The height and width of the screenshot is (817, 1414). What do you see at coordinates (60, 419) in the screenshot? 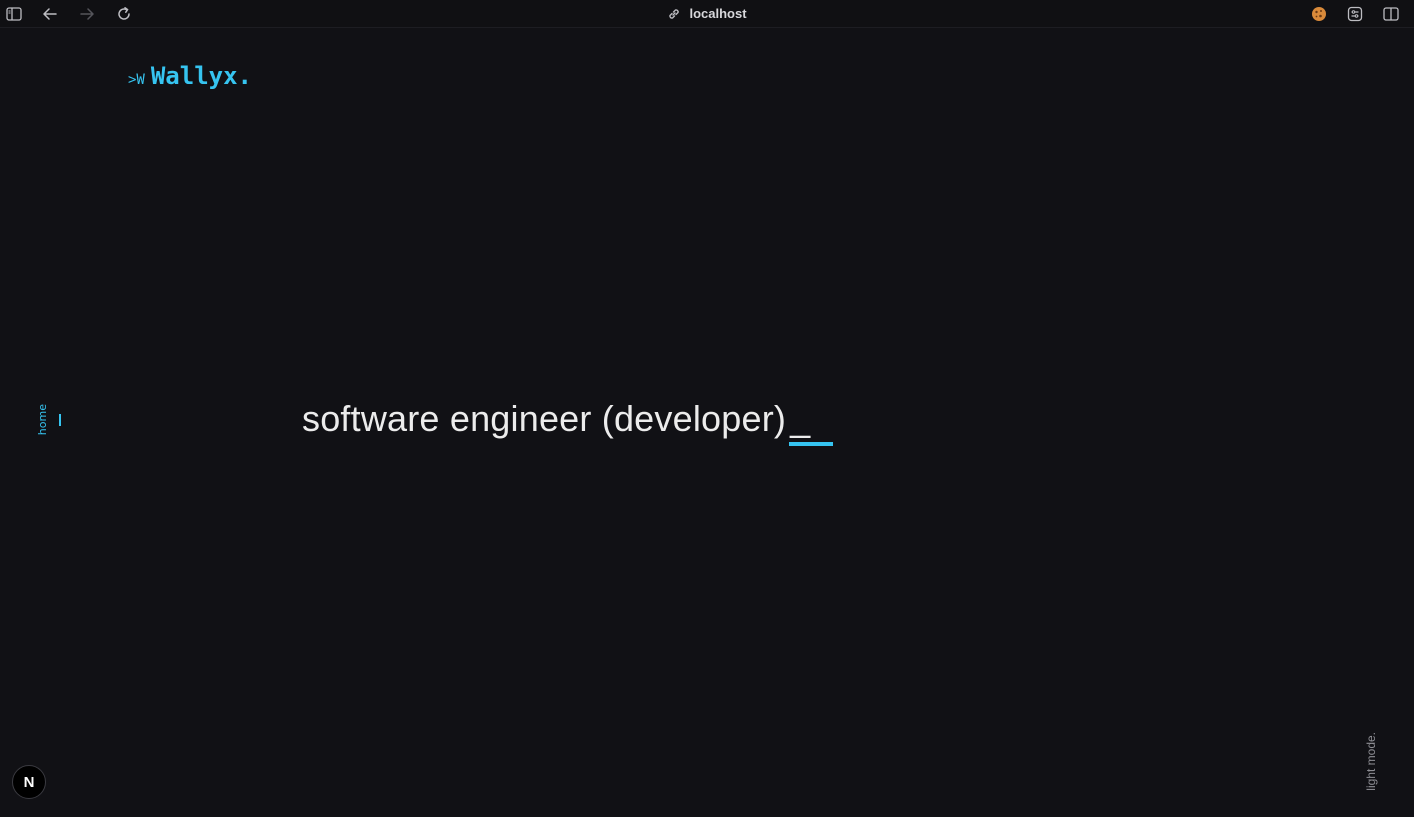
I see `active-indicator` at bounding box center [60, 419].